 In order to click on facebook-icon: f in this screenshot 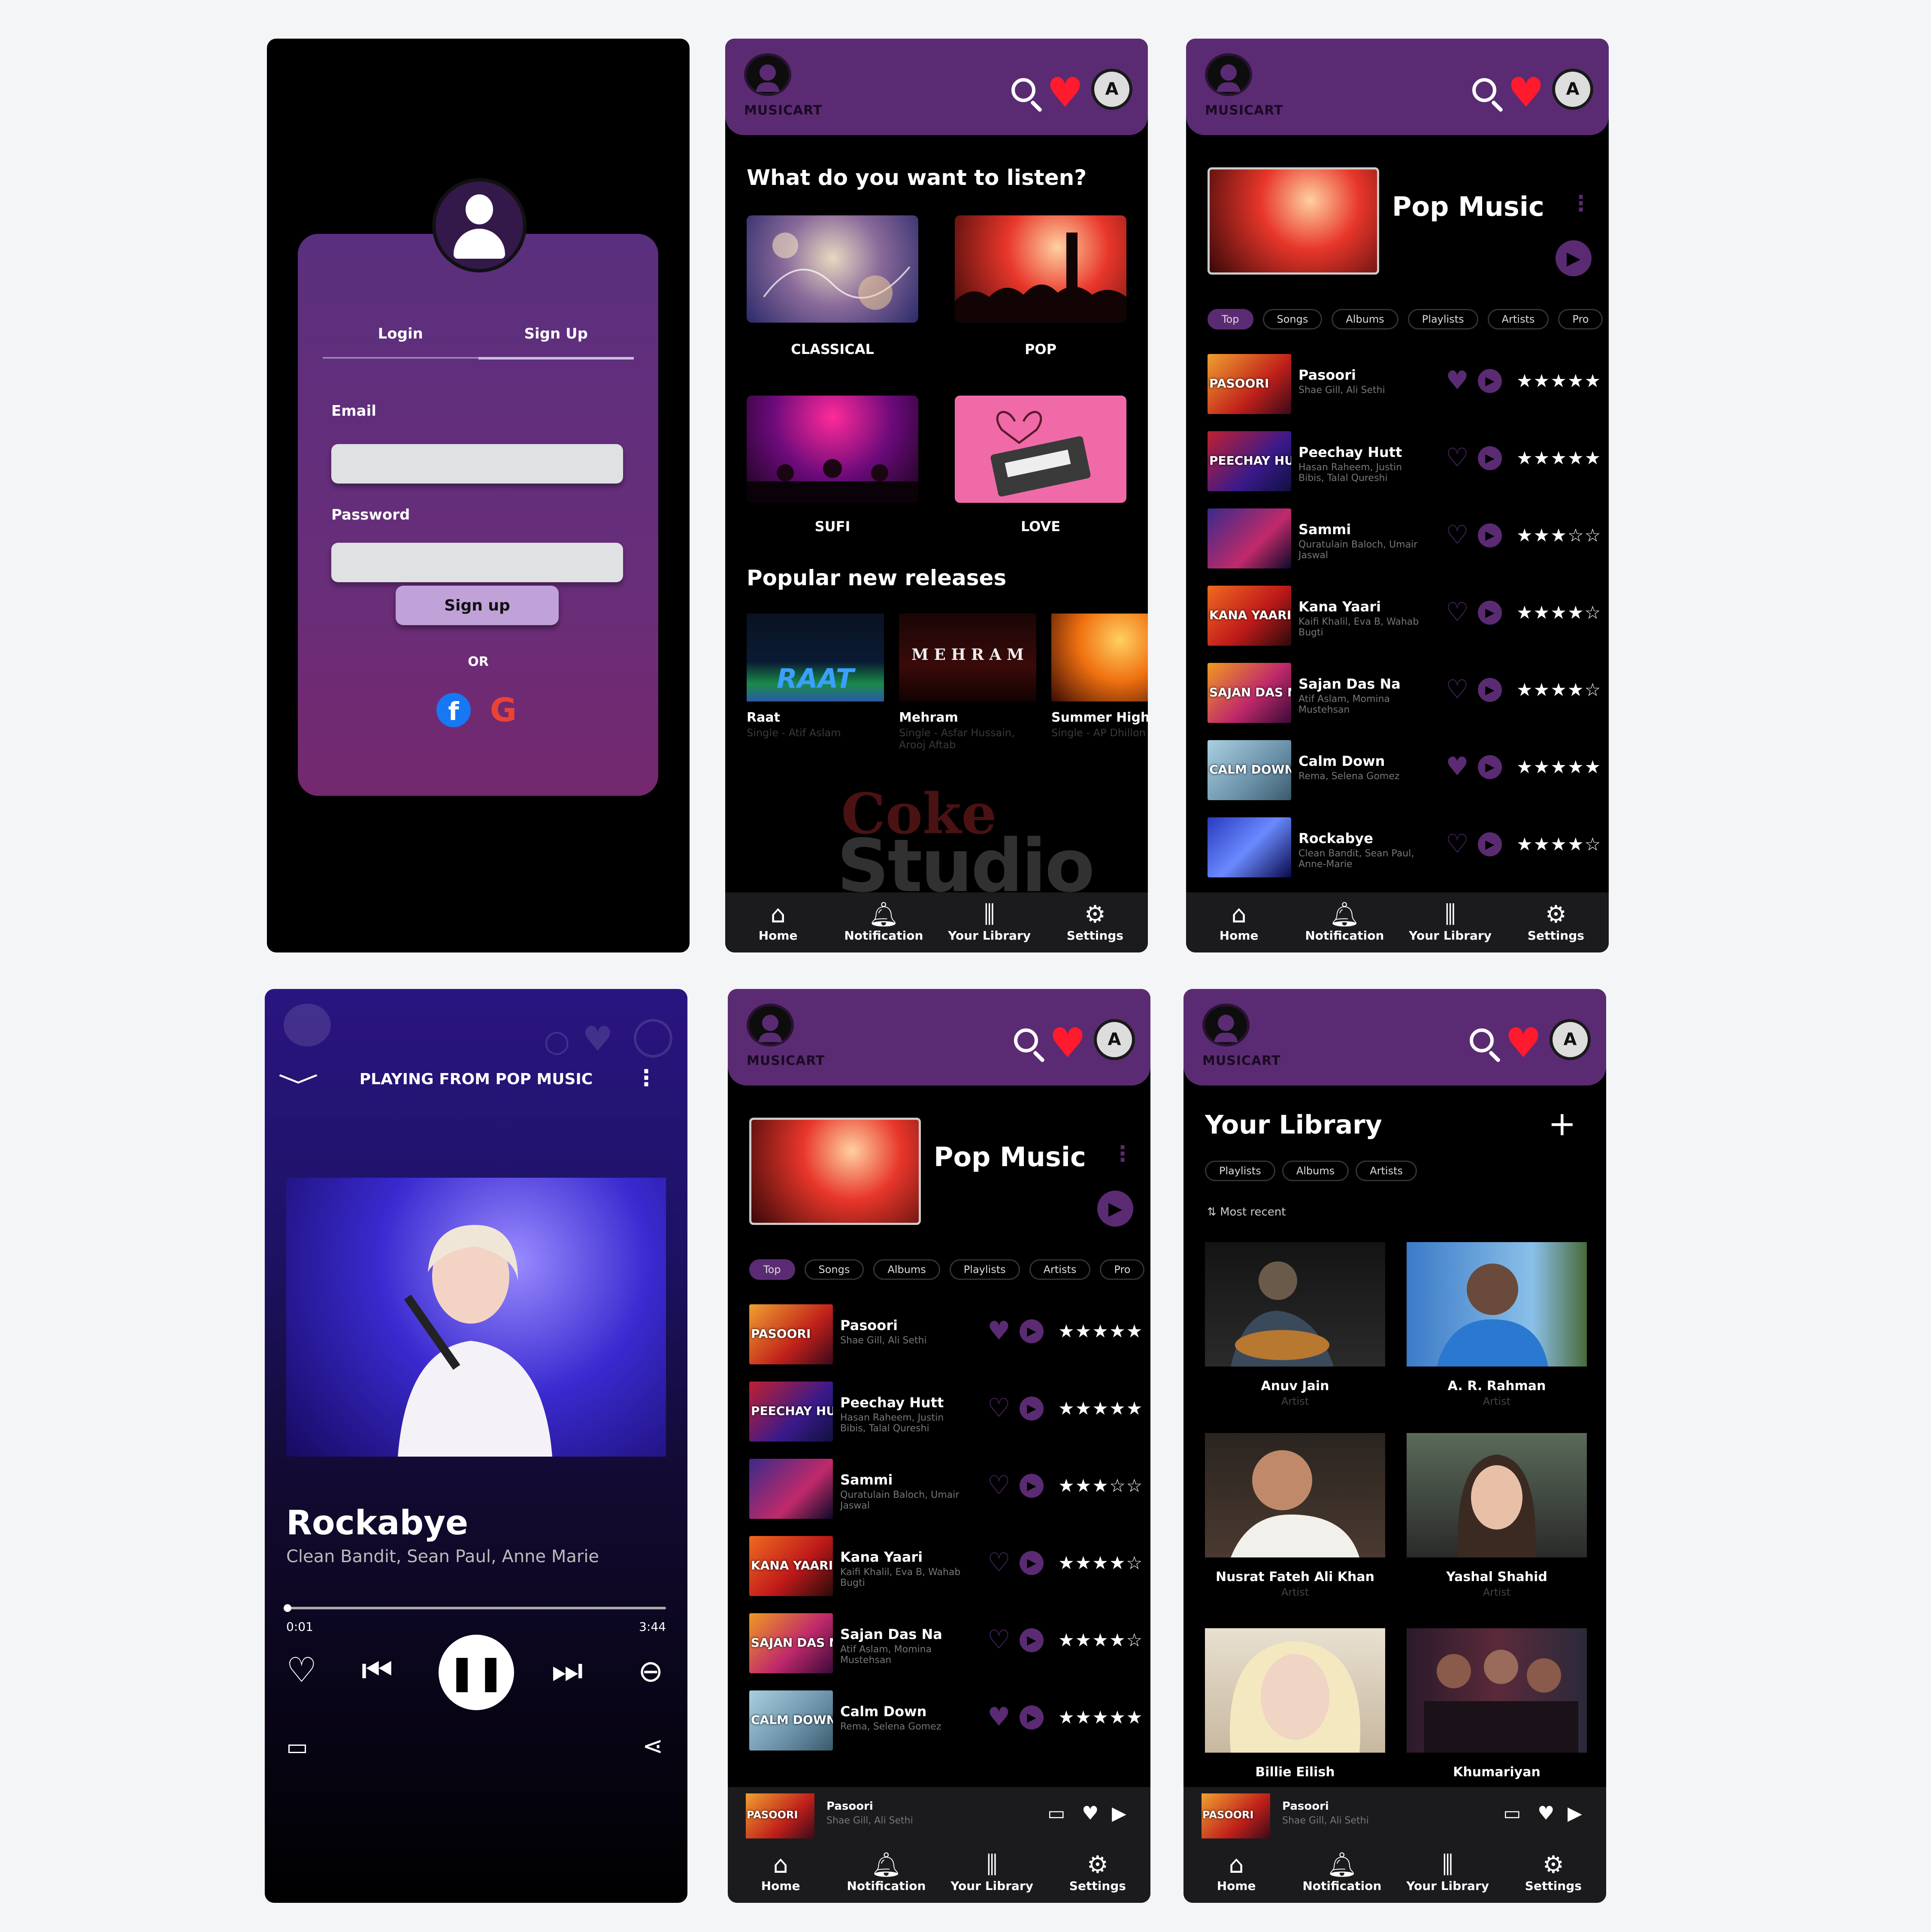, I will do `click(453, 710)`.